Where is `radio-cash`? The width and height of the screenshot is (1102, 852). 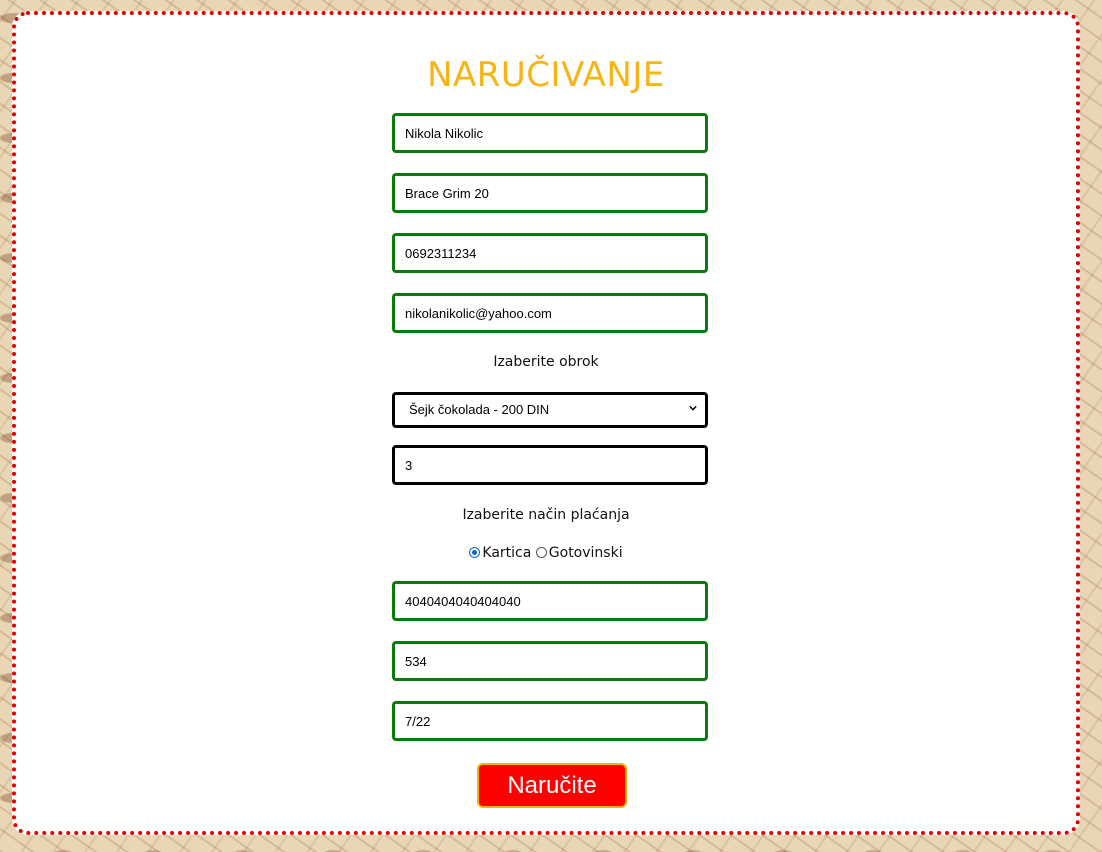
radio-cash is located at coordinates (541, 552).